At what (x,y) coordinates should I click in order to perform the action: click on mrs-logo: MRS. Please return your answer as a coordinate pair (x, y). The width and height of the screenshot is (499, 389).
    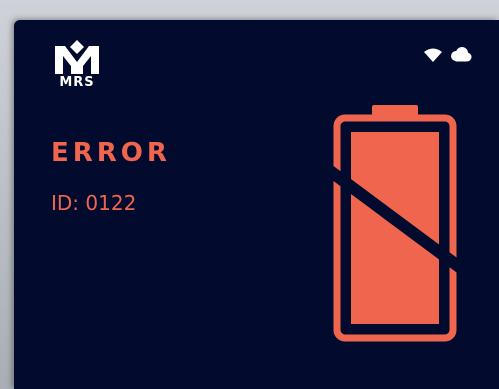
    Looking at the image, I should click on (77, 65).